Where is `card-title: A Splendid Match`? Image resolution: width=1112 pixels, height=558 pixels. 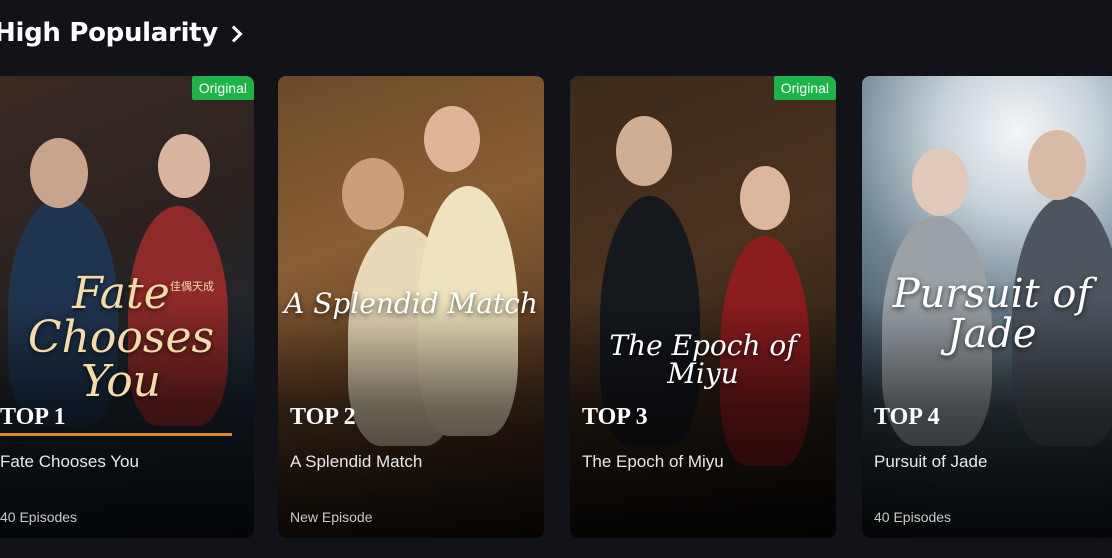 card-title: A Splendid Match is located at coordinates (356, 462).